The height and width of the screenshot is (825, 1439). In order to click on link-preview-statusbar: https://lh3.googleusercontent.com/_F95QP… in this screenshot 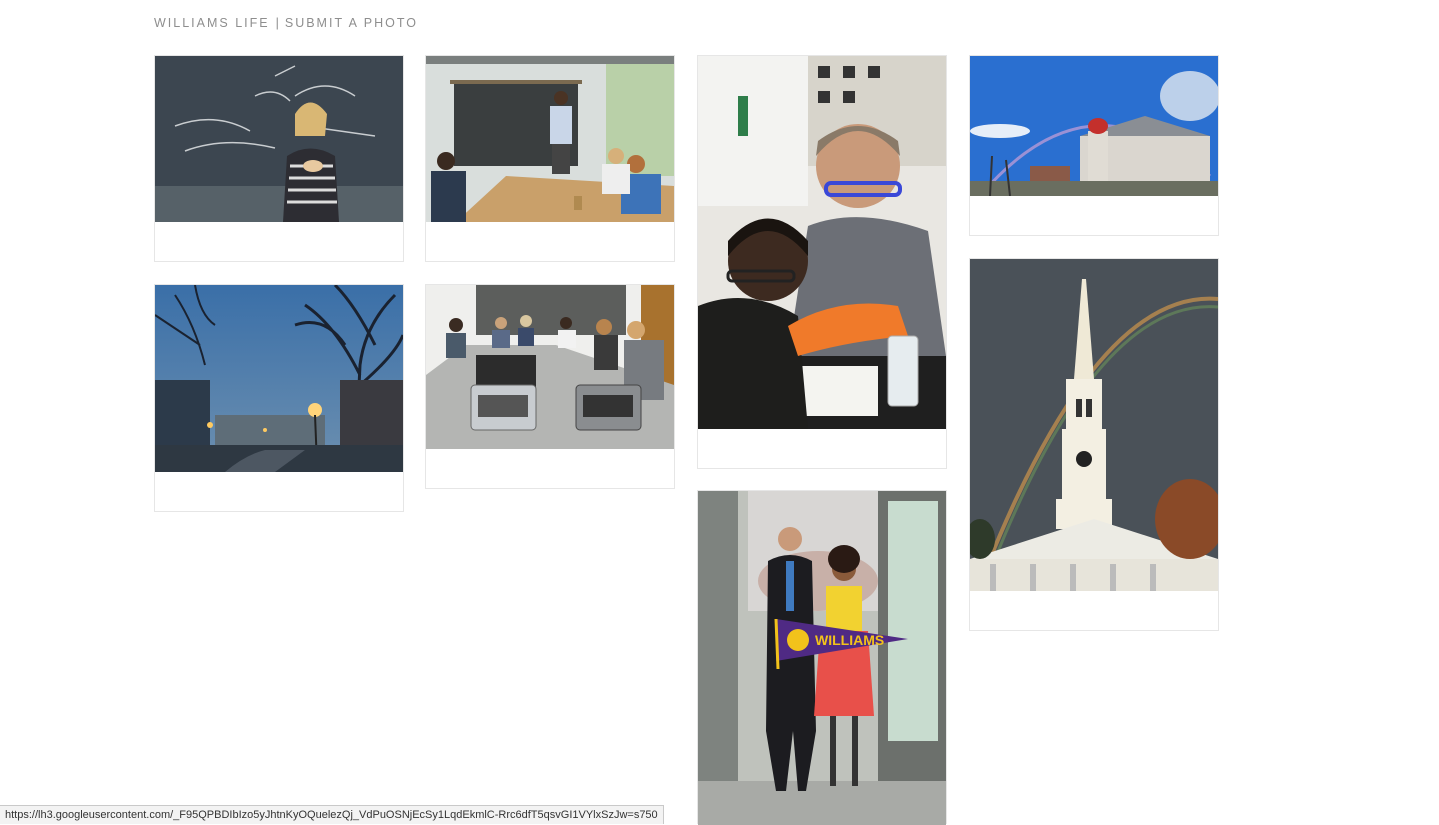, I will do `click(332, 814)`.